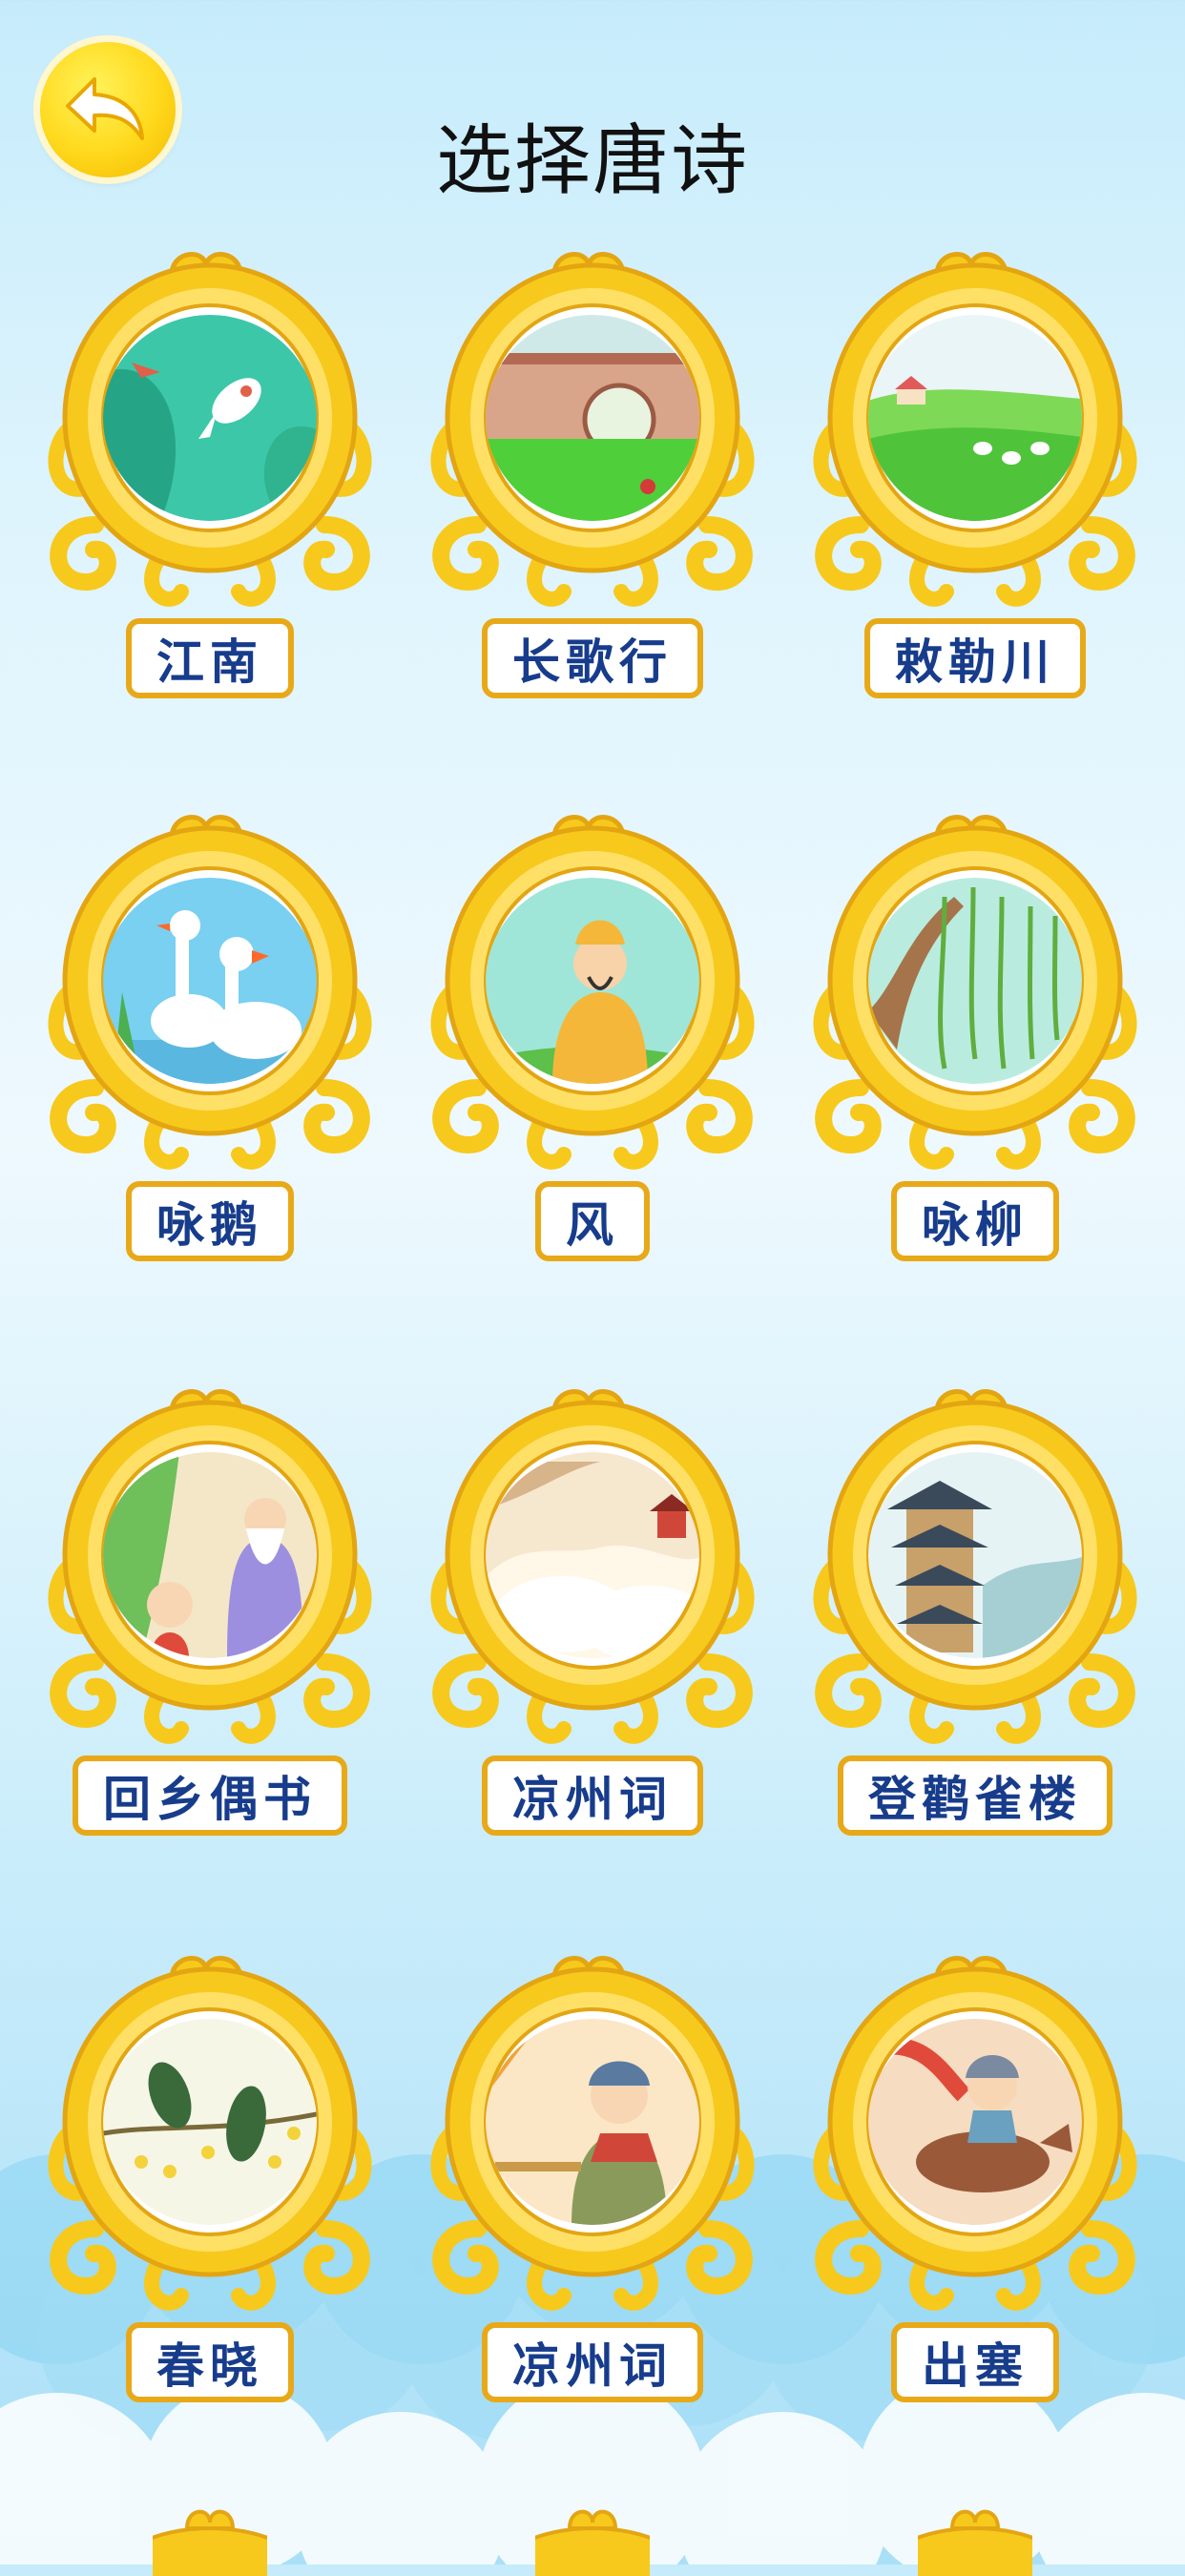 The height and width of the screenshot is (2576, 1185). I want to click on birds-on-branch-icon, so click(210, 2122).